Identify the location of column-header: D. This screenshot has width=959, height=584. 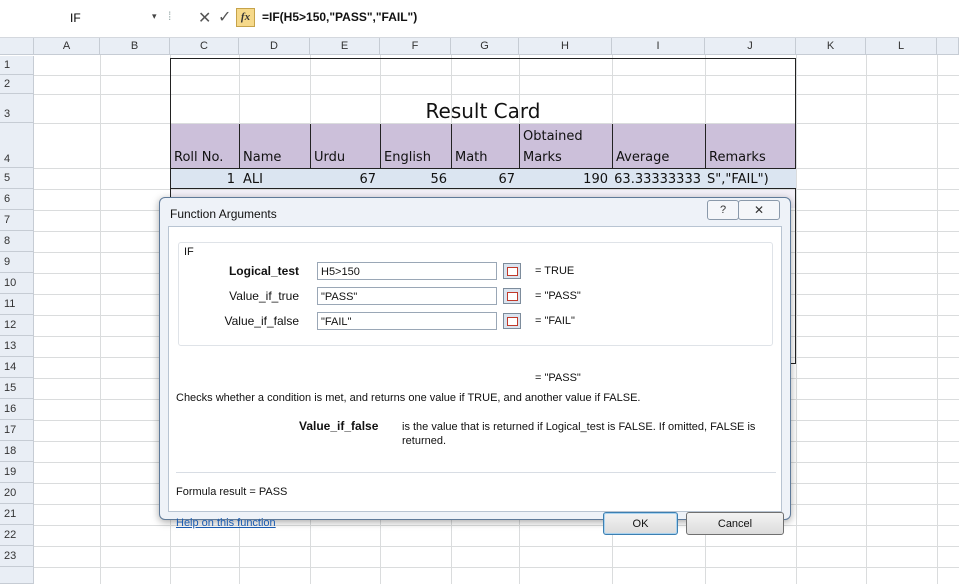
(274, 46).